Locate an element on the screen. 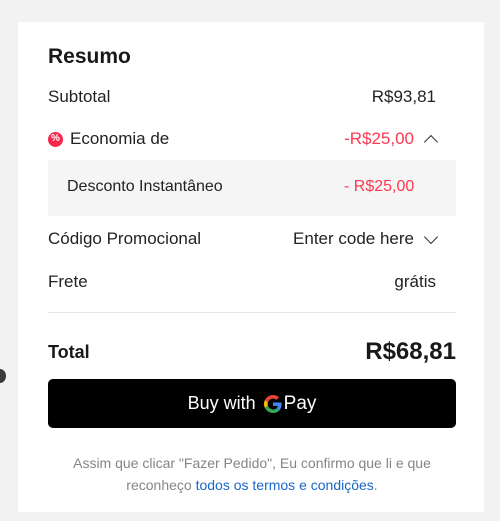 This screenshot has width=500, height=521. savings-label-group: % Economia de is located at coordinates (108, 139).